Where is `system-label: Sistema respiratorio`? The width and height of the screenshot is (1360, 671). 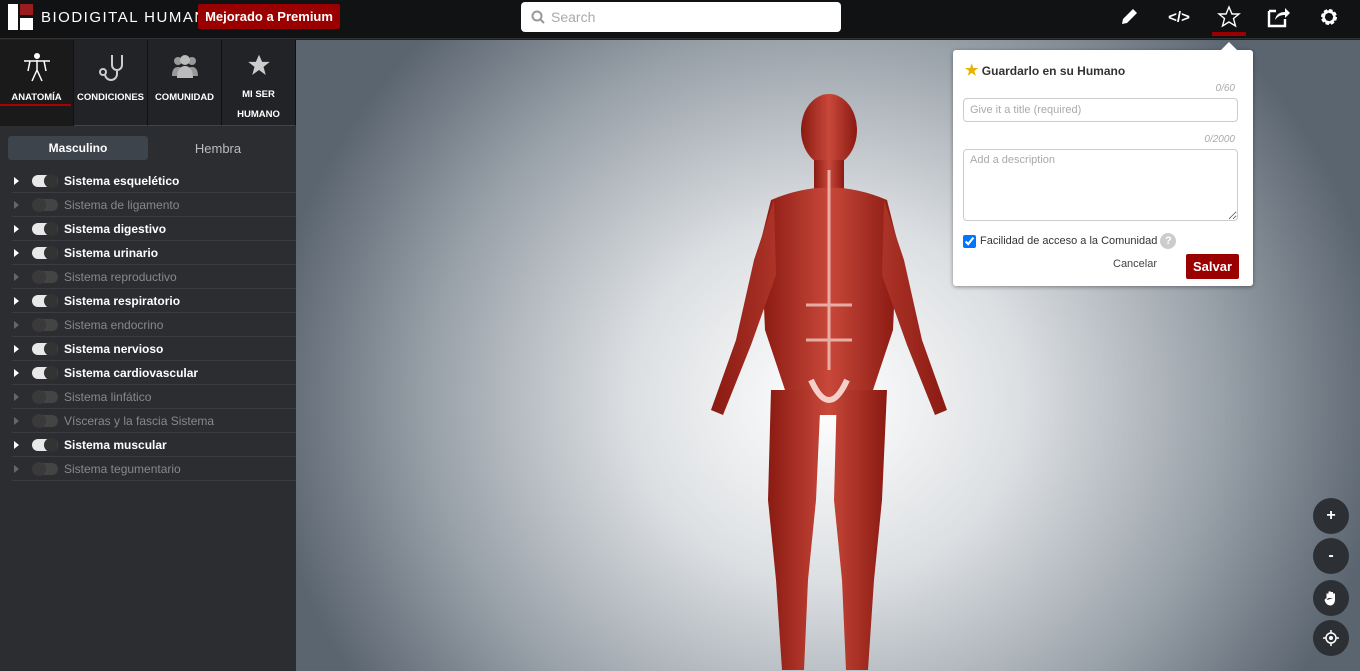
system-label: Sistema respiratorio is located at coordinates (122, 300).